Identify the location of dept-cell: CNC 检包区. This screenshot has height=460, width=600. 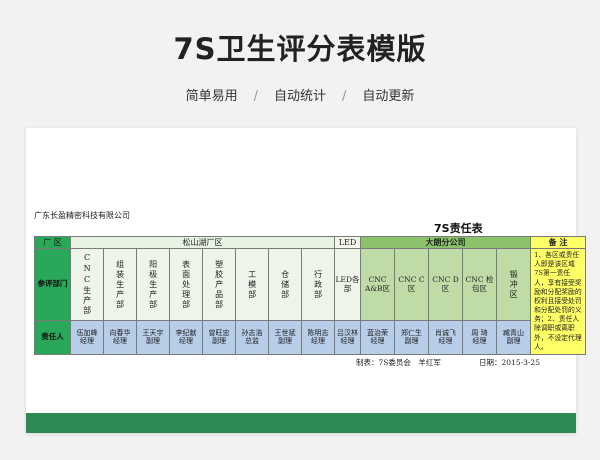
(479, 284).